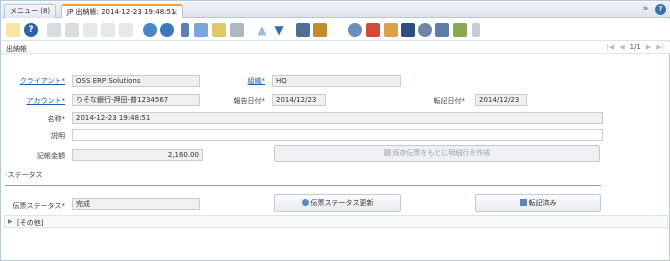 The height and width of the screenshot is (261, 670). What do you see at coordinates (336, 81) in the screenshot?
I see `org-field: HQ` at bounding box center [336, 81].